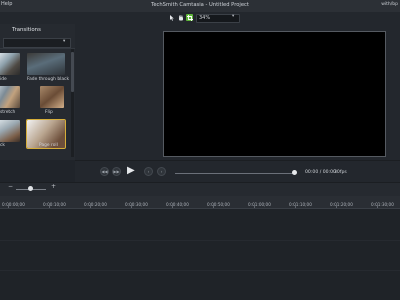  Describe the element at coordinates (37, 48) in the screenshot. I see `divider` at that location.